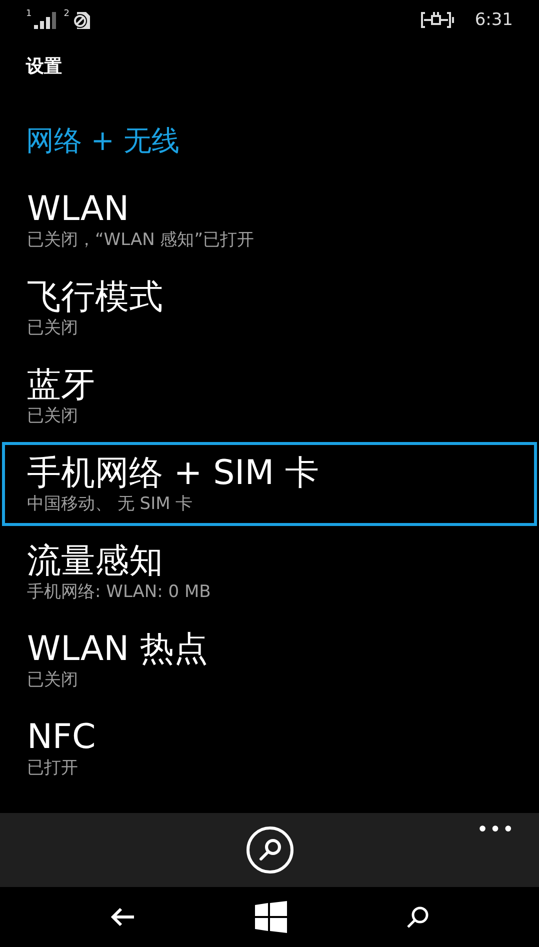 This screenshot has width=539, height=947. I want to click on charging-battery-icon, so click(437, 20).